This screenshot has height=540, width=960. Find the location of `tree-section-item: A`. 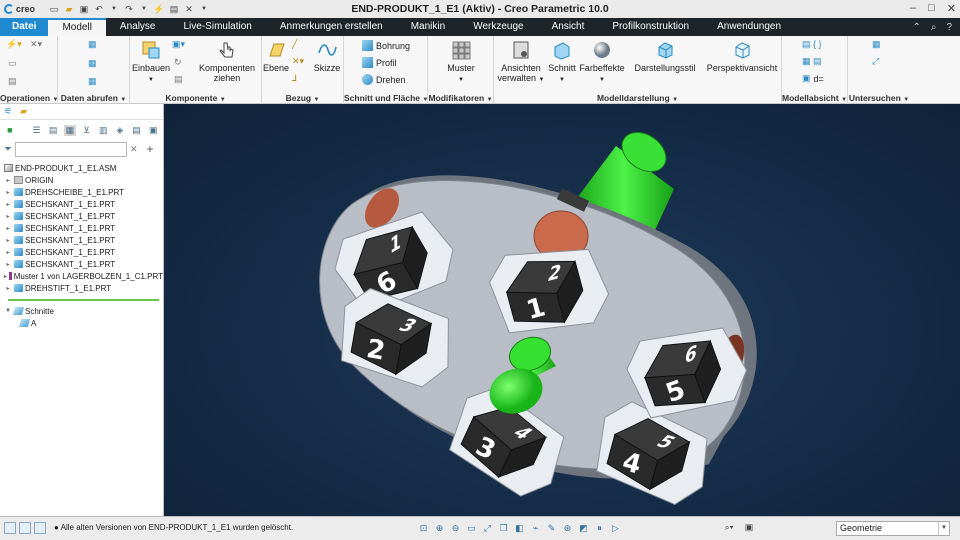

tree-section-item: A is located at coordinates (83, 323).